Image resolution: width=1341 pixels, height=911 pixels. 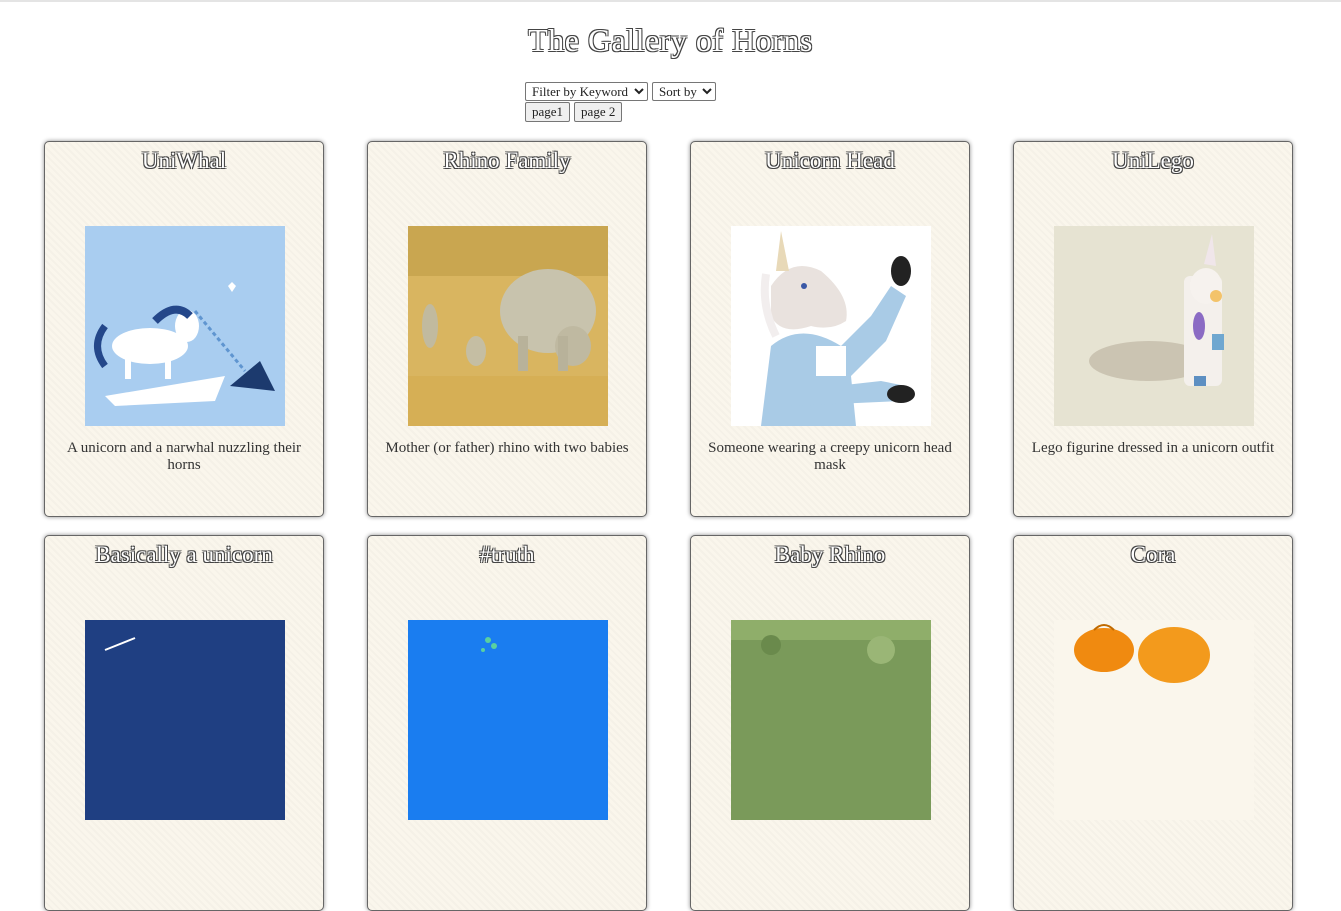 What do you see at coordinates (830, 160) in the screenshot?
I see `card-title: Unicorn Head` at bounding box center [830, 160].